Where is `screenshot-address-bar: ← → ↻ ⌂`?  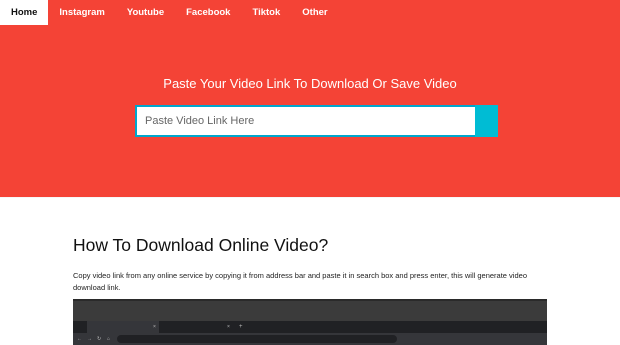
screenshot-address-bar: ← → ↻ ⌂ is located at coordinates (310, 339).